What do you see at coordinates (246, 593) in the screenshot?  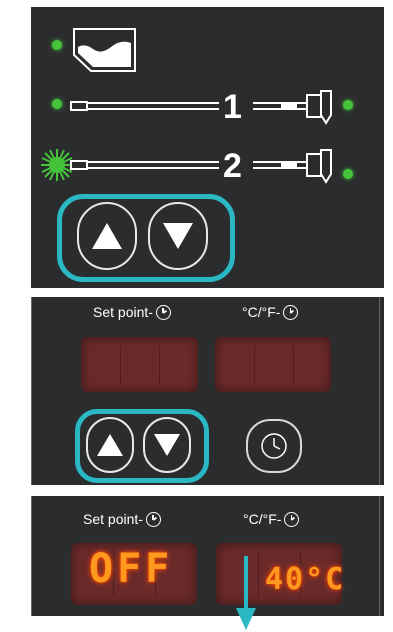 I see `arrow-down-icon` at bounding box center [246, 593].